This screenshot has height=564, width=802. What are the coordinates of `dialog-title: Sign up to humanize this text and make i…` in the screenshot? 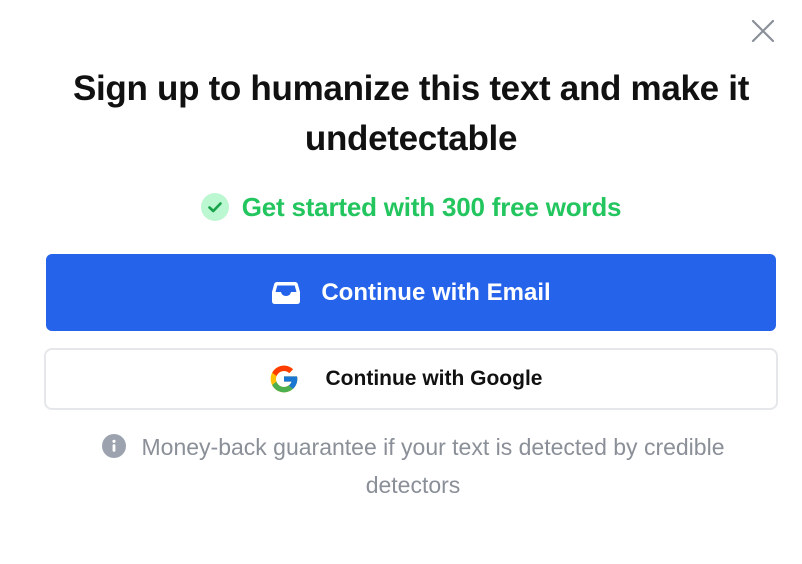 It's located at (411, 113).